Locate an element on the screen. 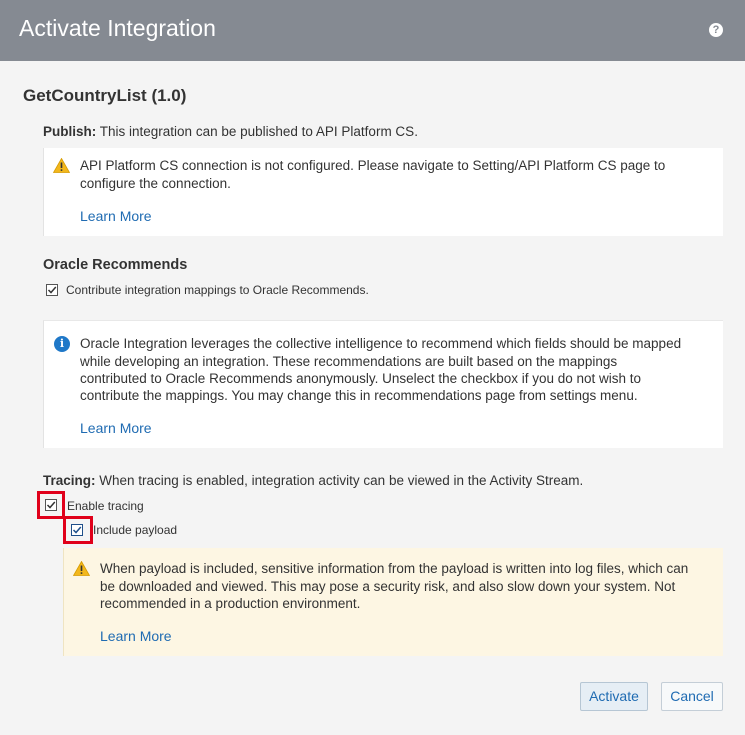  activate-button: Activate is located at coordinates (614, 696).